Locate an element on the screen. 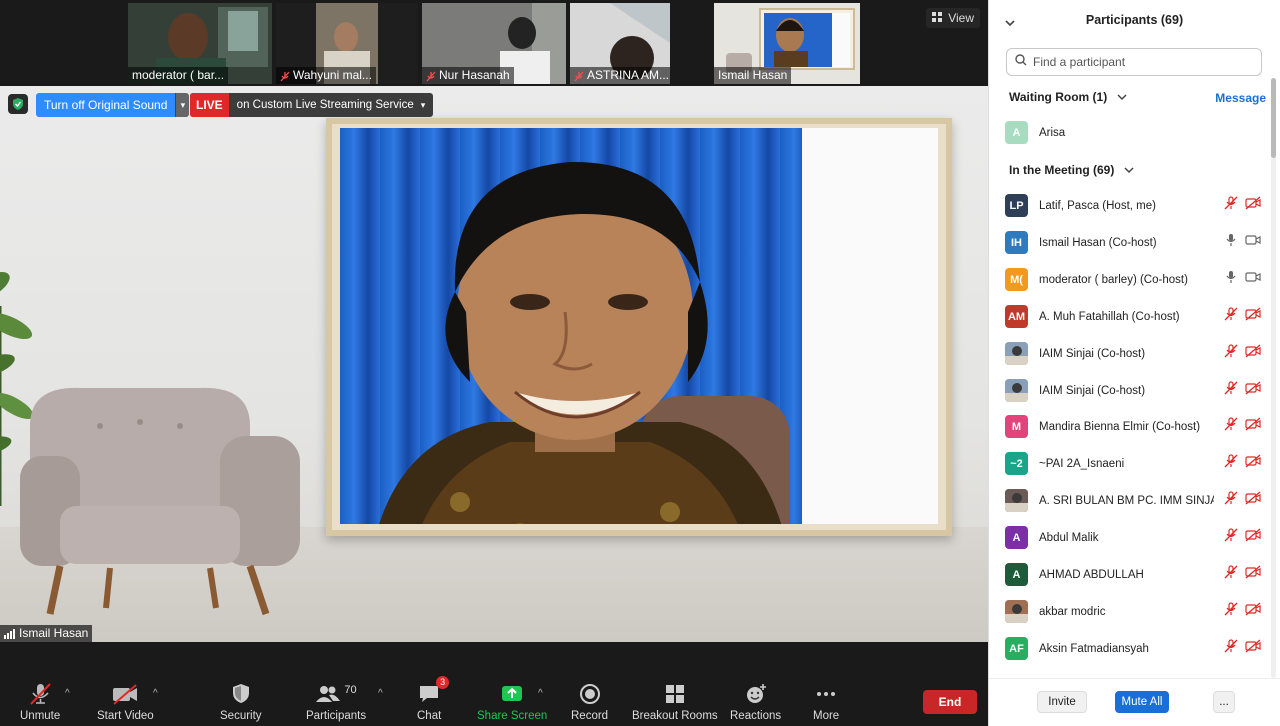  participant-row: IH Ismail Hasan (Co-host) is located at coordinates (1133, 242).